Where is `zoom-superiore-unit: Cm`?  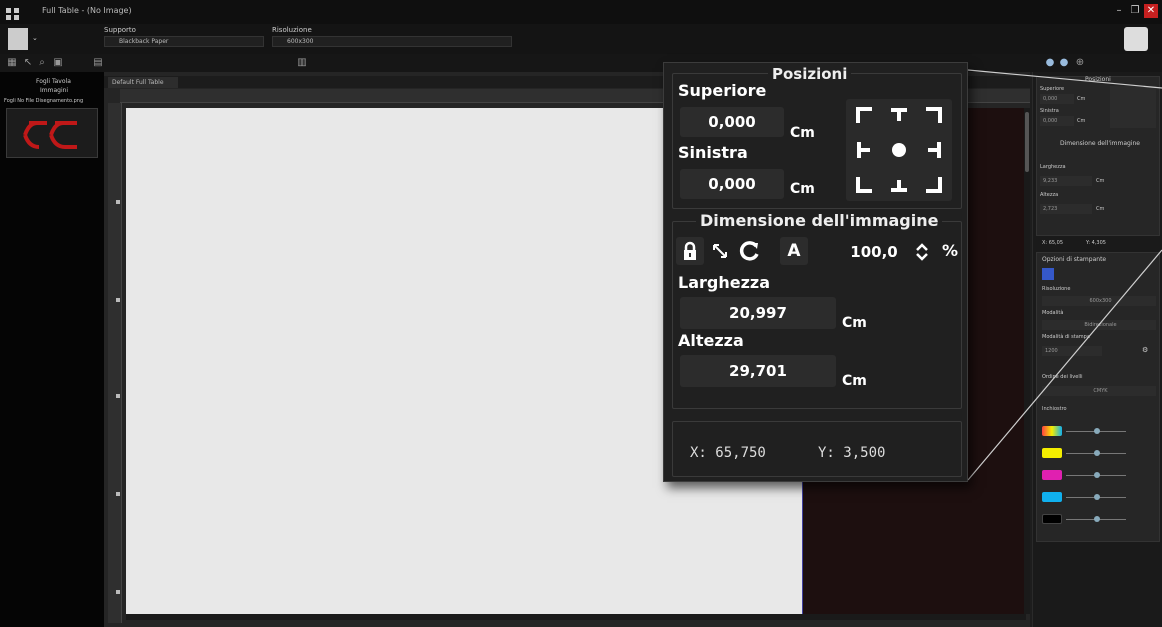
zoom-superiore-unit: Cm is located at coordinates (802, 133).